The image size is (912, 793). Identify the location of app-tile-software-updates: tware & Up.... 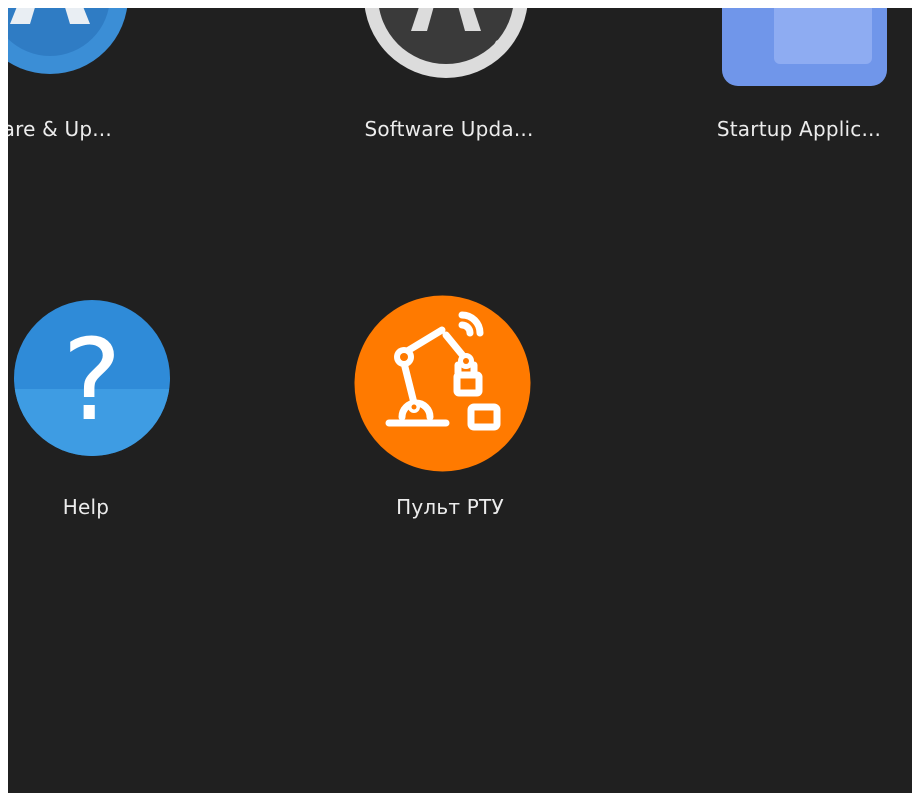
(84, 83).